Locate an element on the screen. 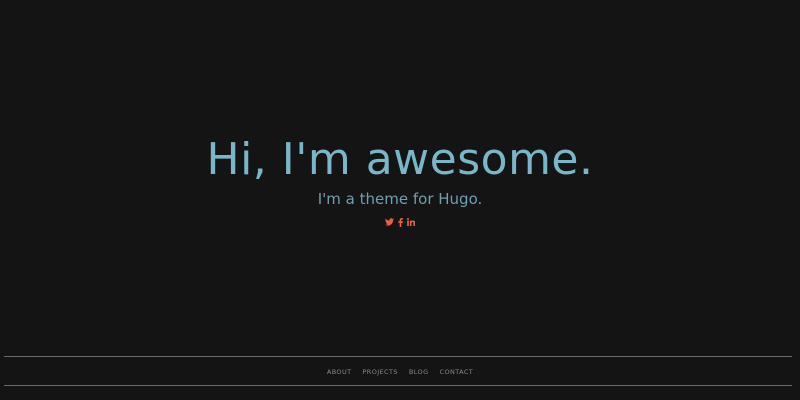 This screenshot has height=400, width=800. hero-title: Hi, I'm awesome. is located at coordinates (400, 159).